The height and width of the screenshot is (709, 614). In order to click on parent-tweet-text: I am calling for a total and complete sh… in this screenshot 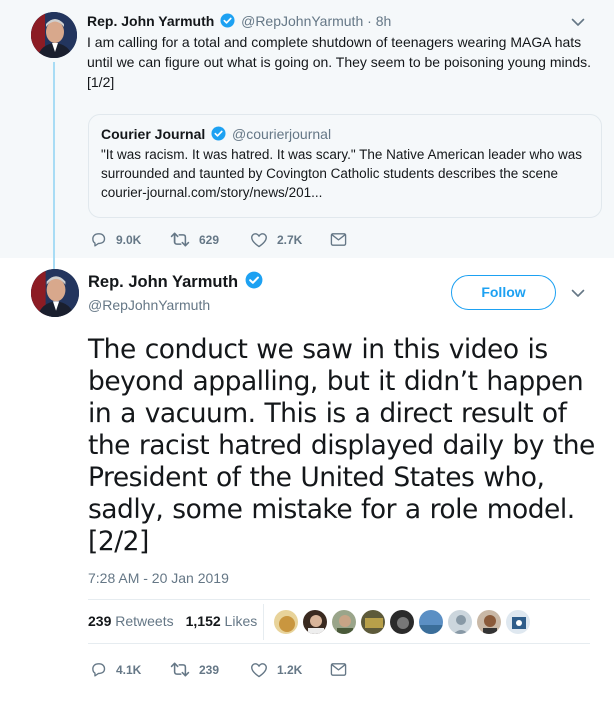, I will do `click(339, 62)`.